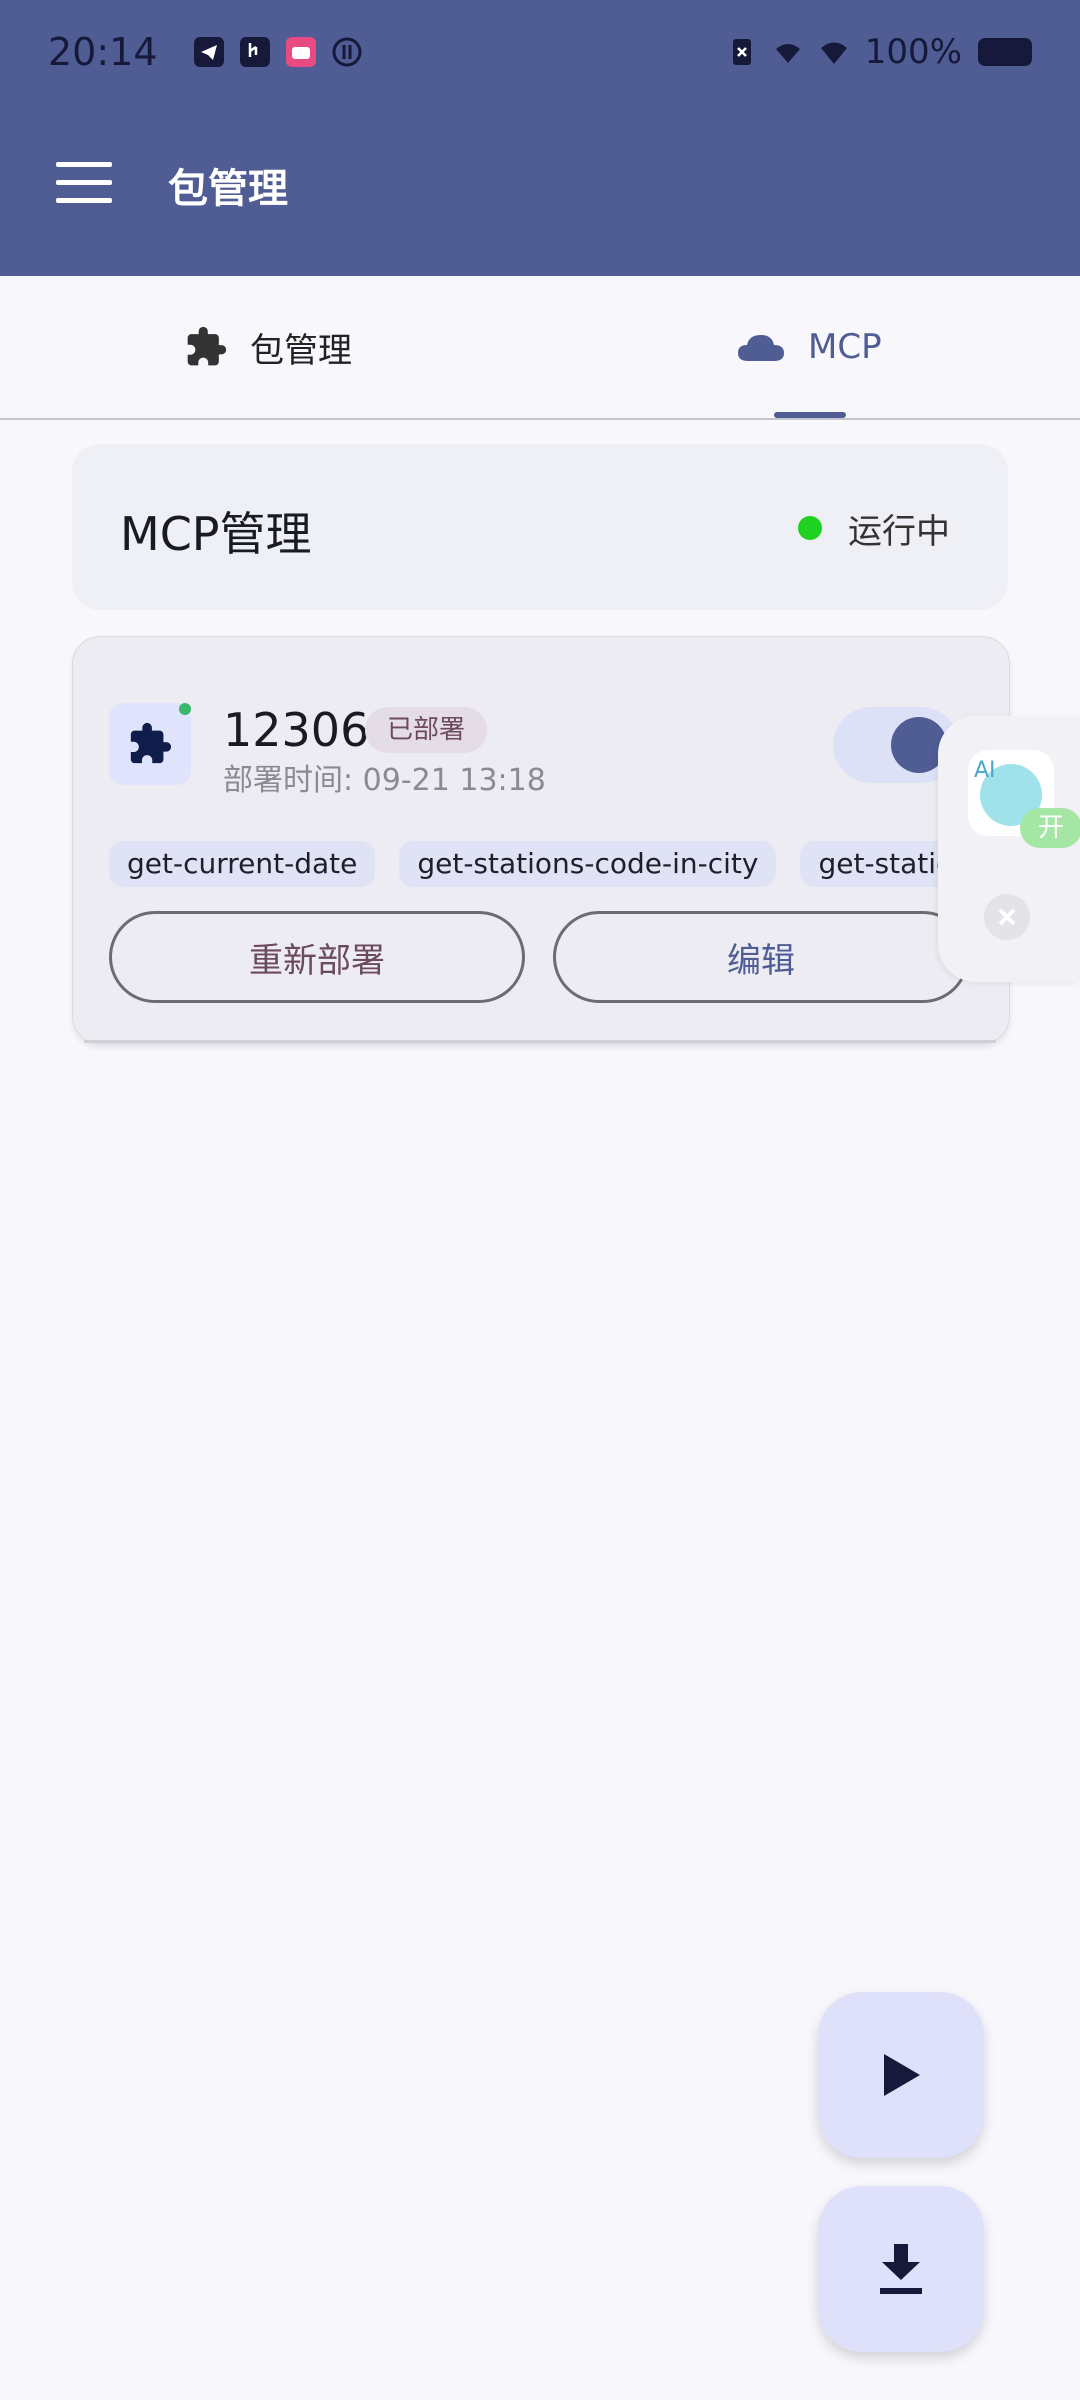  I want to click on play-icon, so click(902, 2075).